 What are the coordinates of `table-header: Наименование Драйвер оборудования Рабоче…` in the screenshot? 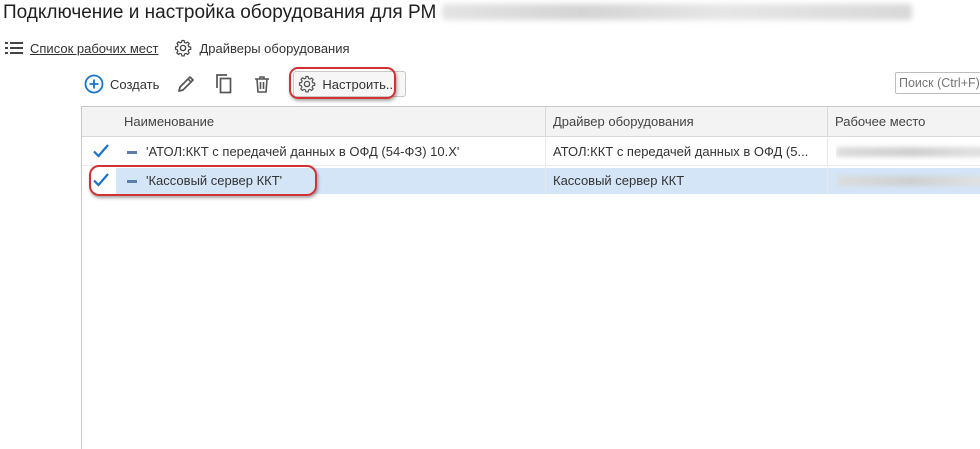 It's located at (531, 122).